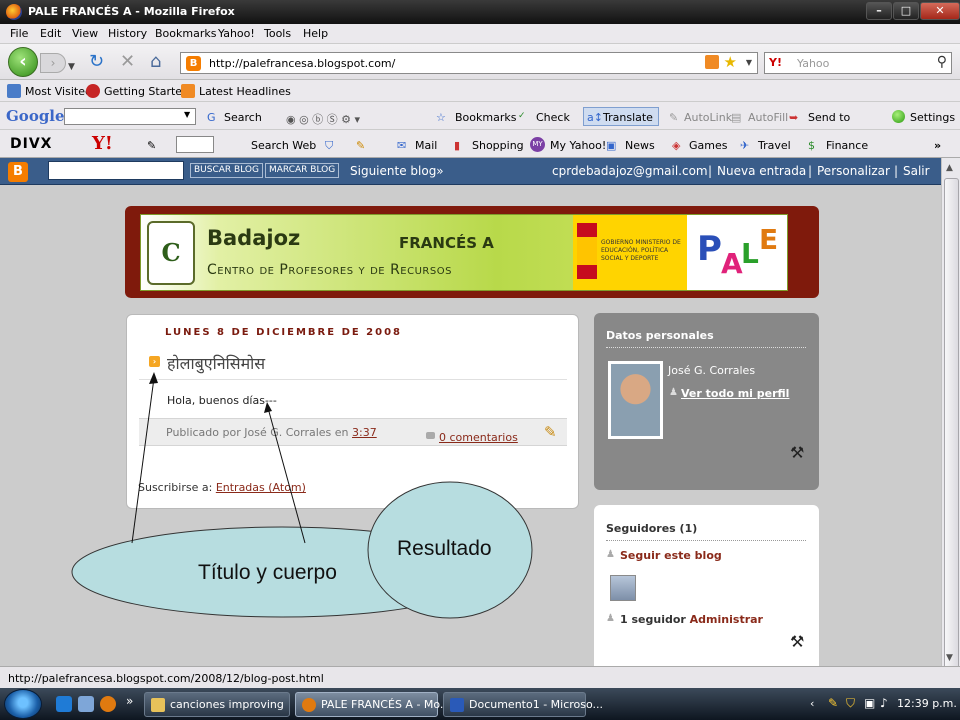 The image size is (960, 720). I want to click on google-settings-button: Settings, so click(932, 117).